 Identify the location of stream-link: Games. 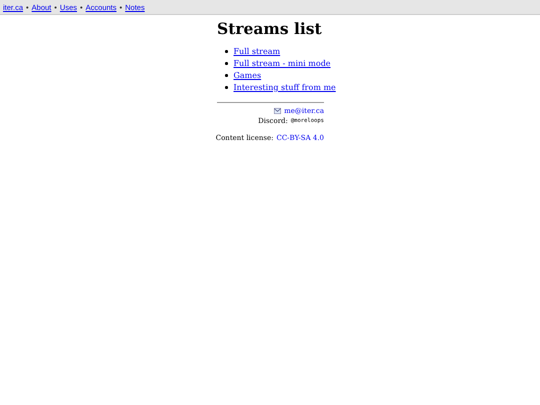
(248, 75).